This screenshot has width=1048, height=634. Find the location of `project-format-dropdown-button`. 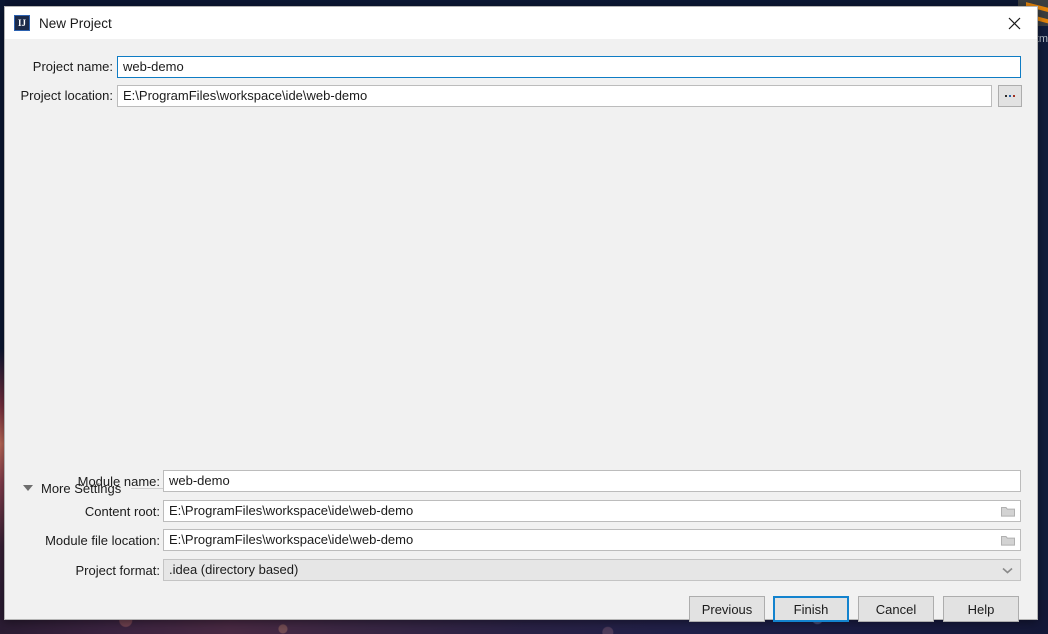

project-format-dropdown-button is located at coordinates (1008, 570).